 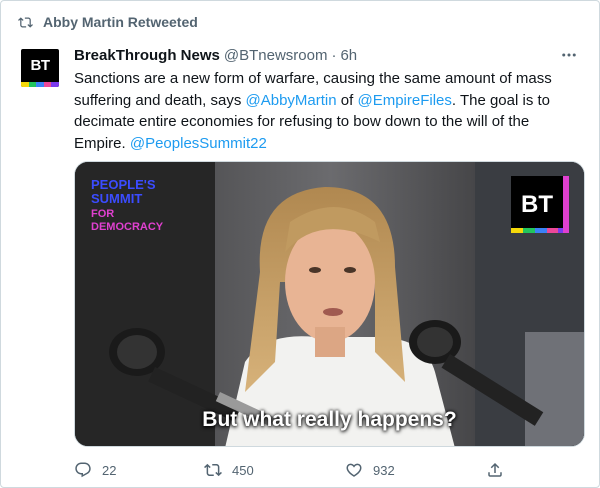 I want to click on mention-link: @PeoplesSummit22, so click(x=198, y=143).